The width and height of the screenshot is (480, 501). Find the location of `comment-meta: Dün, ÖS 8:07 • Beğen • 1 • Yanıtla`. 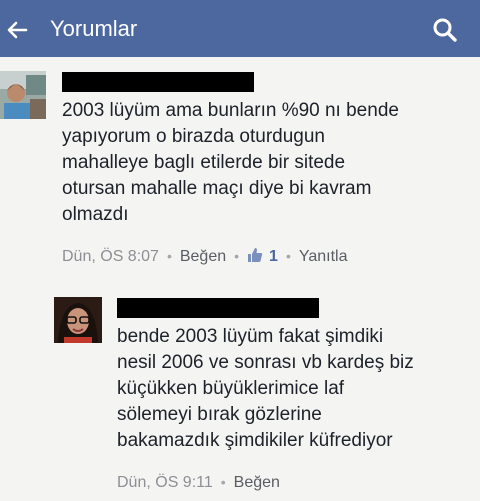

comment-meta: Dün, ÖS 8:07 • Beğen • 1 • Yanıtla is located at coordinates (204, 256).